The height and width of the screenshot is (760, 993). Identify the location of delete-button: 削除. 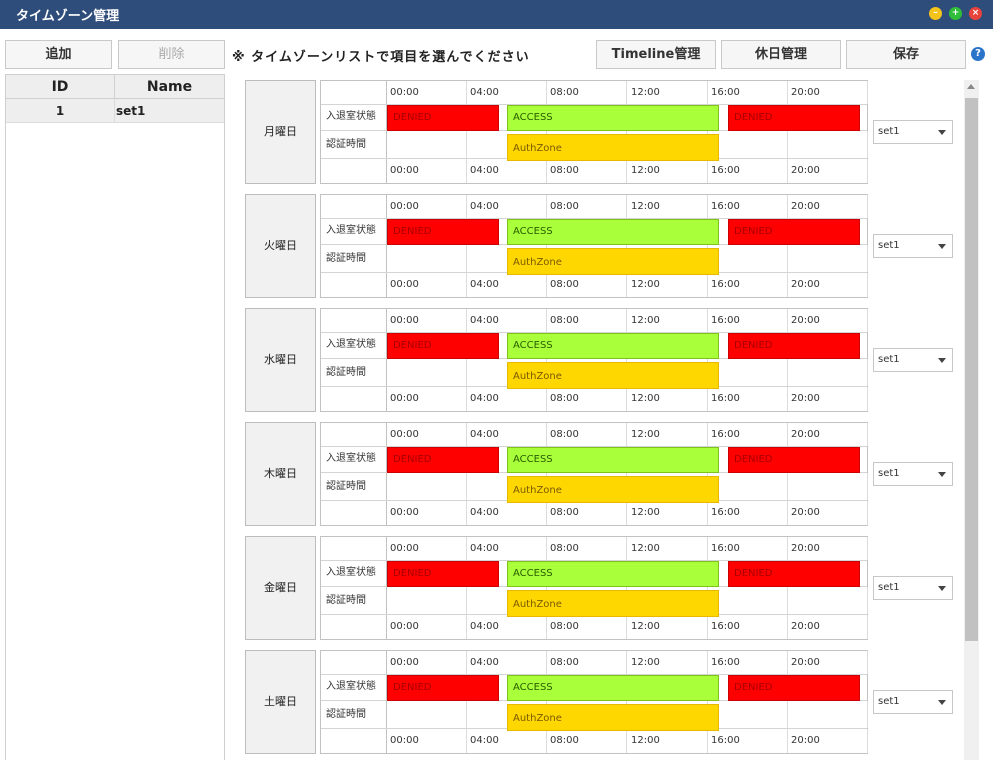
(171, 54).